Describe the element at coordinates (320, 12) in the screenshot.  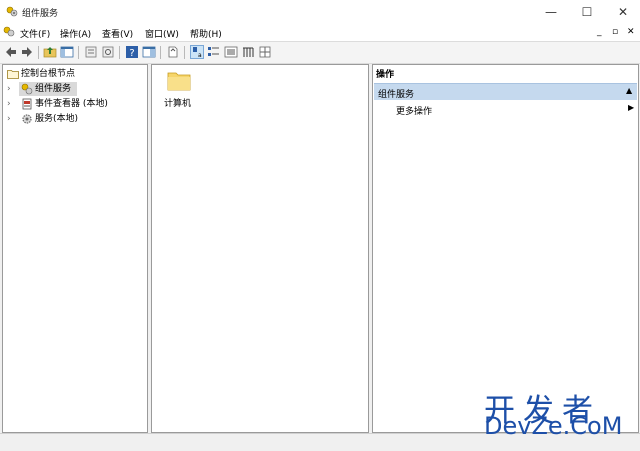
I see `title-bar: 组件服务 — ☐ ✕` at that location.